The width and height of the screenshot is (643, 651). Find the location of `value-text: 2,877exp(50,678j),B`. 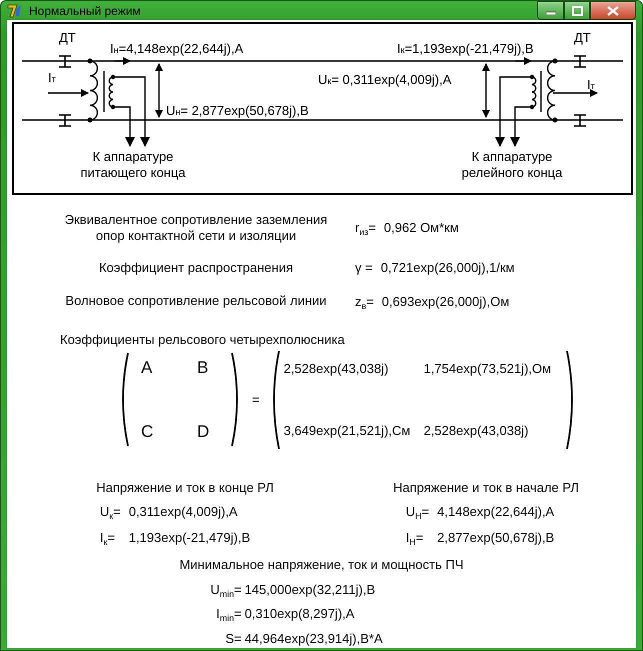

value-text: 2,877exp(50,678j),B is located at coordinates (495, 537).